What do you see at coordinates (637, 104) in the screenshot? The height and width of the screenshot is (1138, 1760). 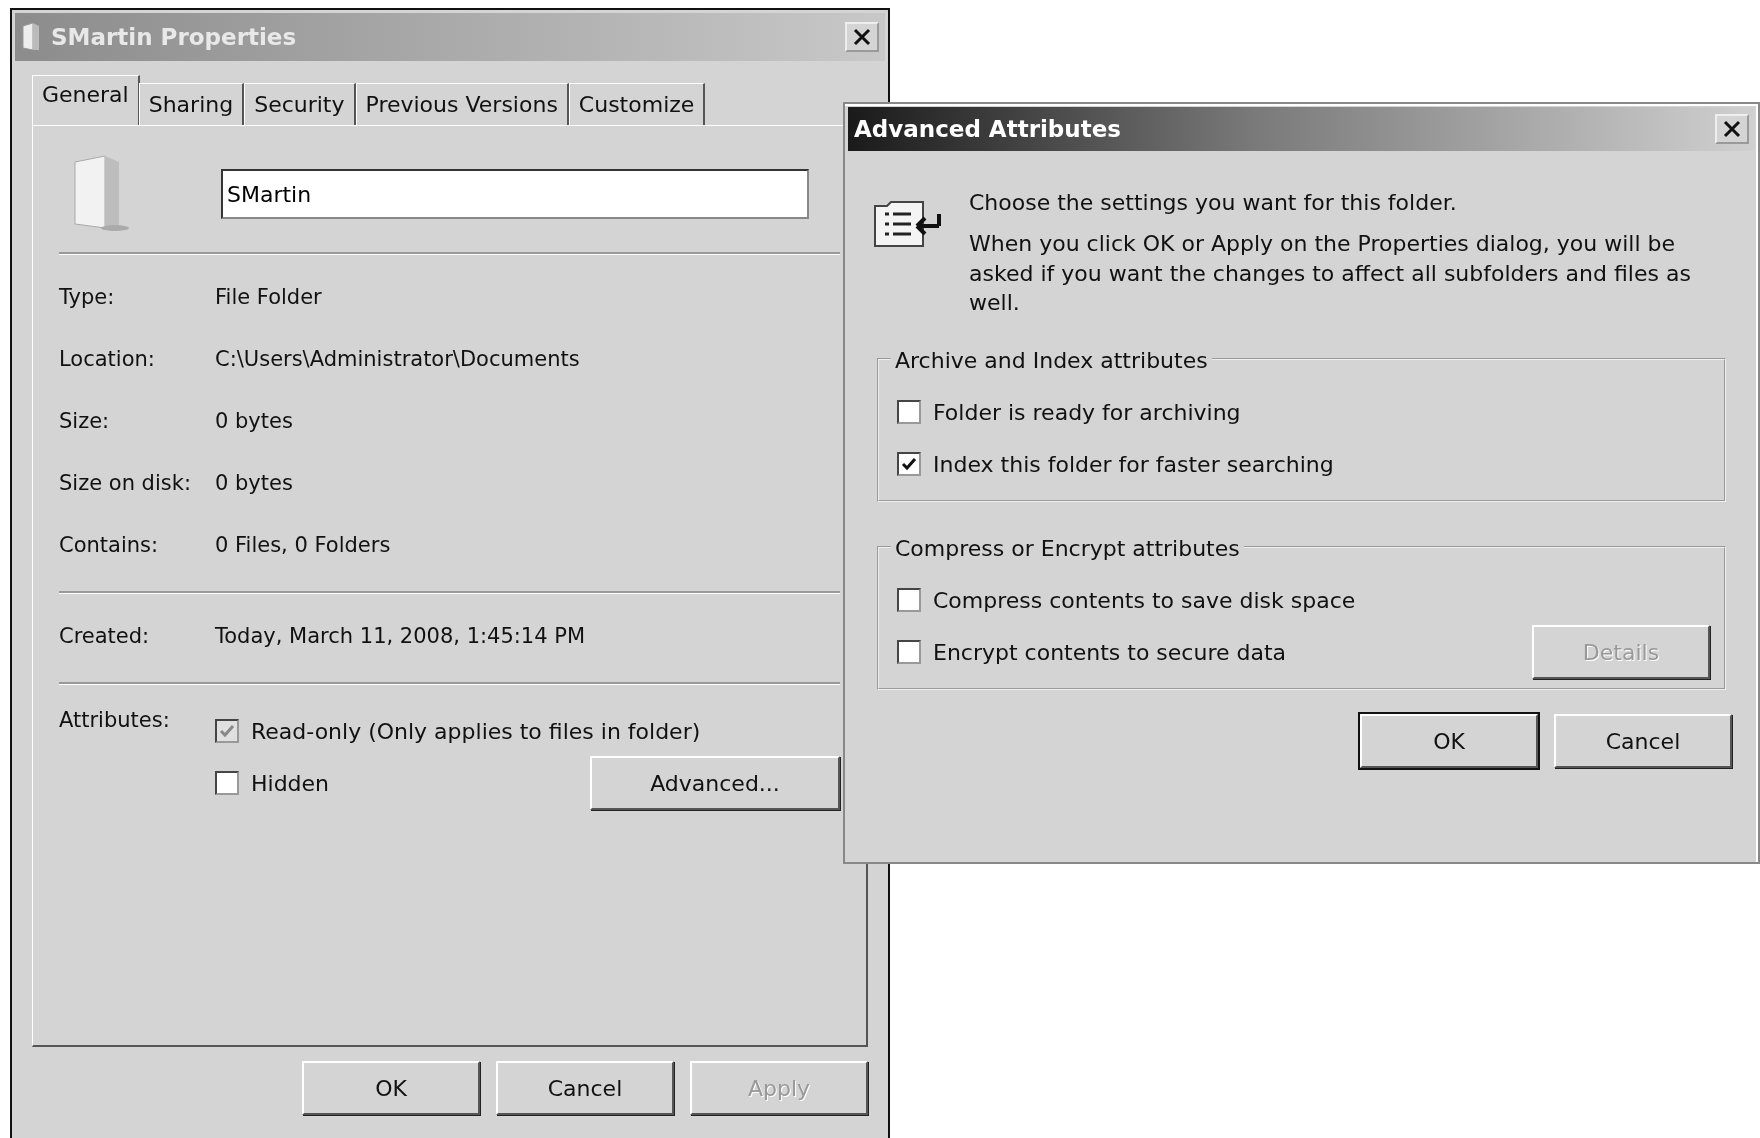 I see `tab: Customize` at bounding box center [637, 104].